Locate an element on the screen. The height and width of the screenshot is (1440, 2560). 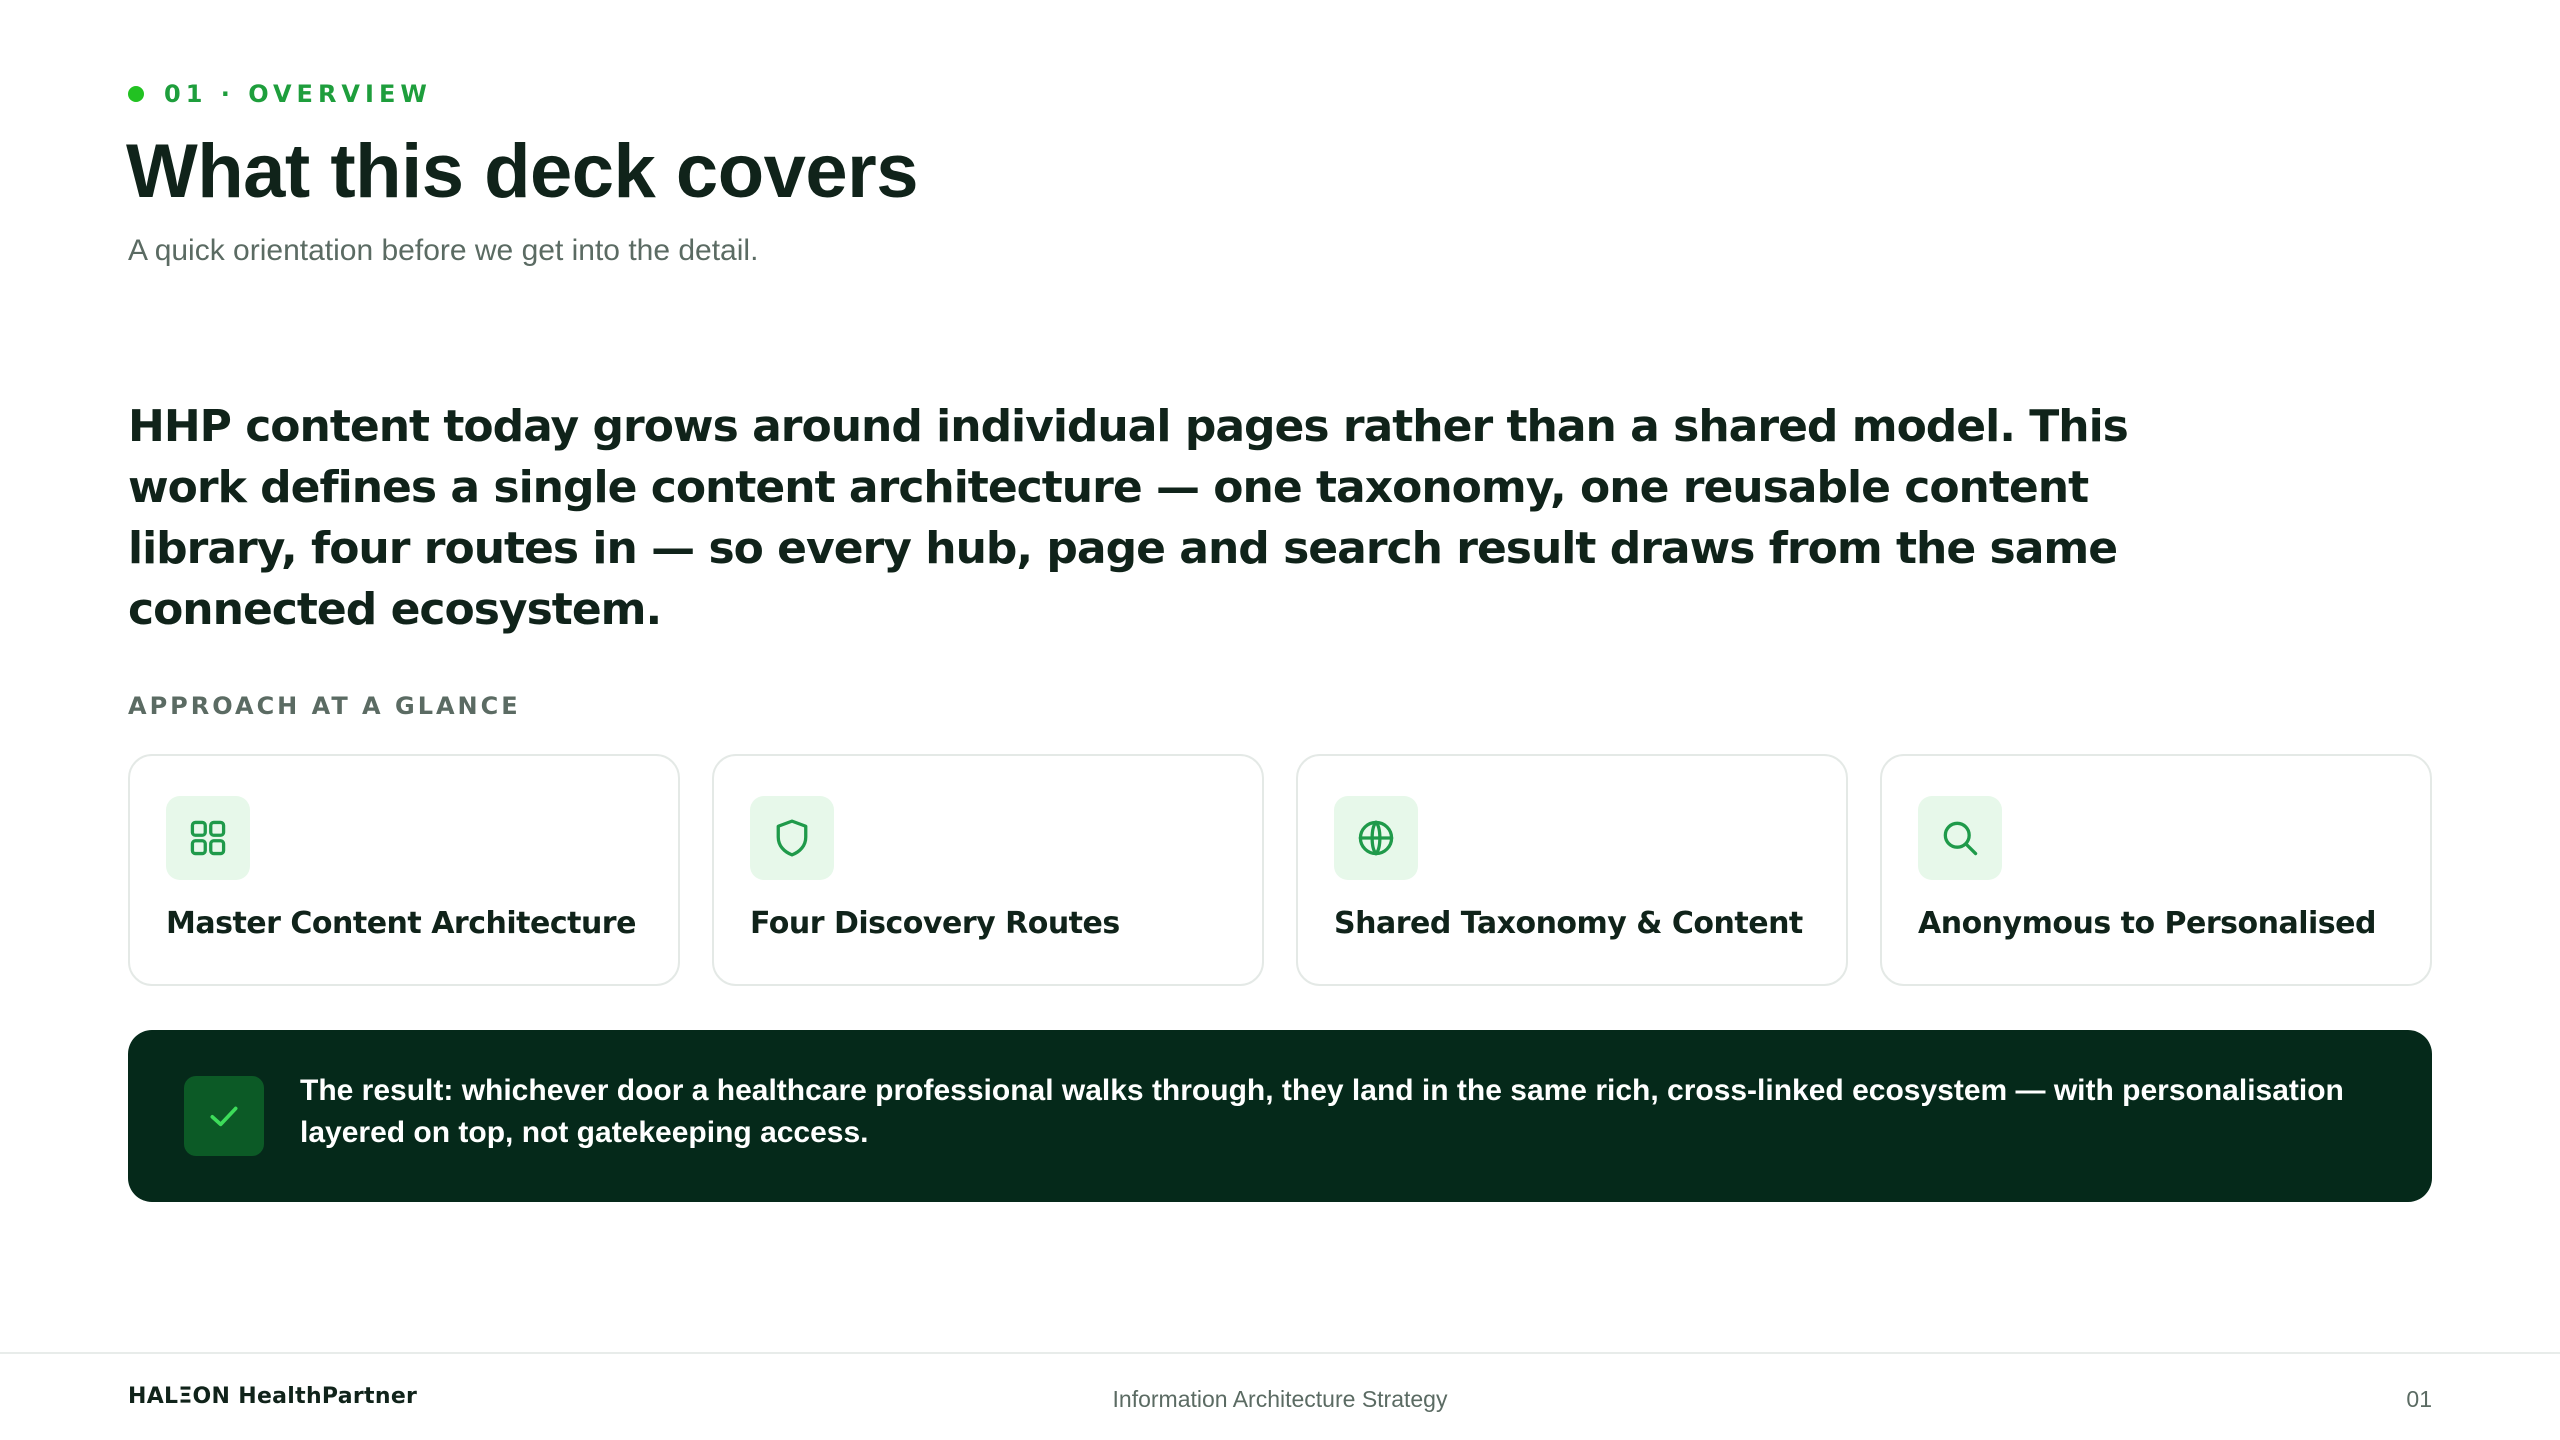
section-eyebrow: 01 · OVERVIEW is located at coordinates (280, 94).